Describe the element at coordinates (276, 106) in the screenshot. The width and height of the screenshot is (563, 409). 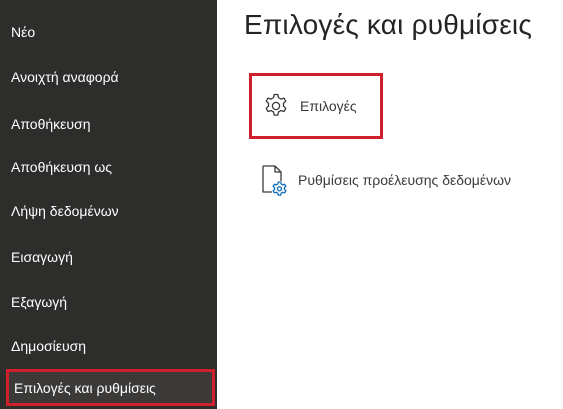
I see `gear-icon` at that location.